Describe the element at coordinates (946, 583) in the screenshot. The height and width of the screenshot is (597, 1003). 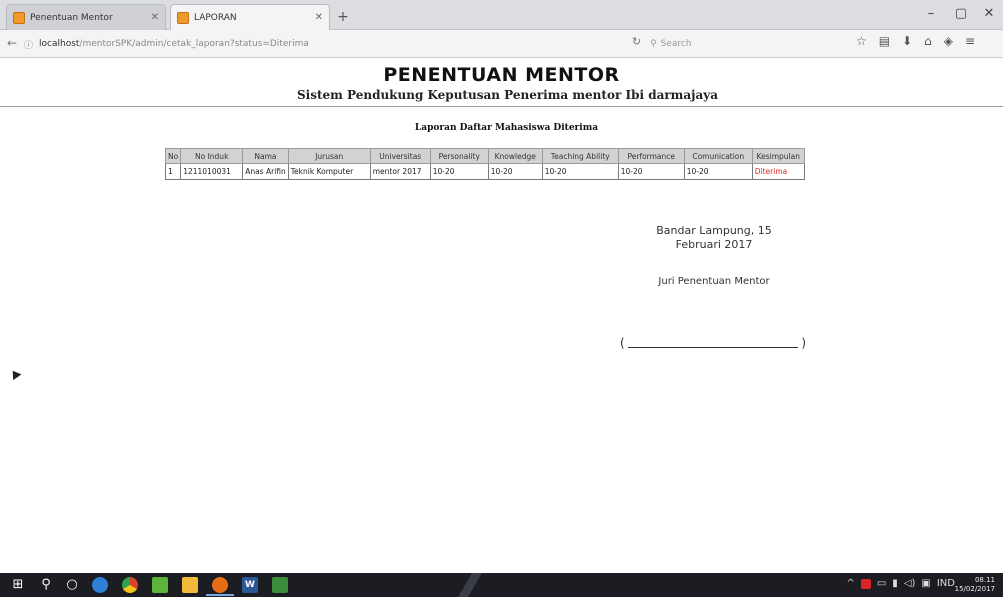
I see `language-indicator: IND` at that location.